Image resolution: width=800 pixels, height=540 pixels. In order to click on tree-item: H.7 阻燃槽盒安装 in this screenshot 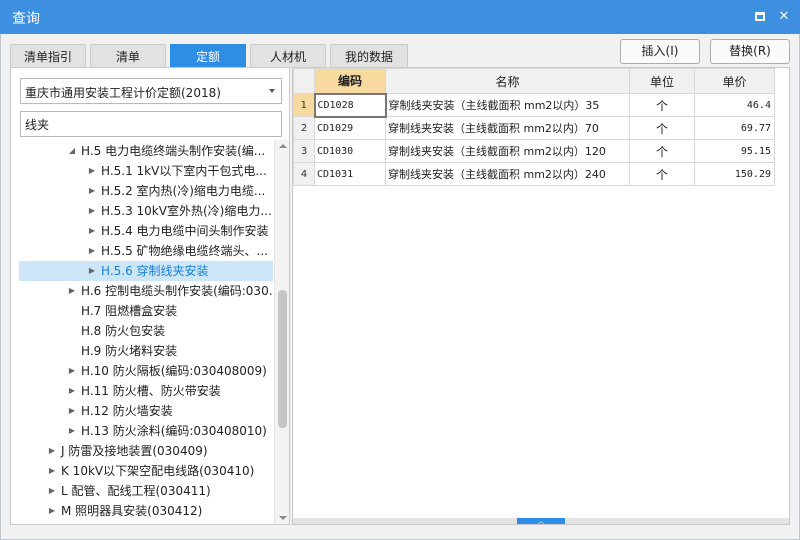, I will do `click(146, 311)`.